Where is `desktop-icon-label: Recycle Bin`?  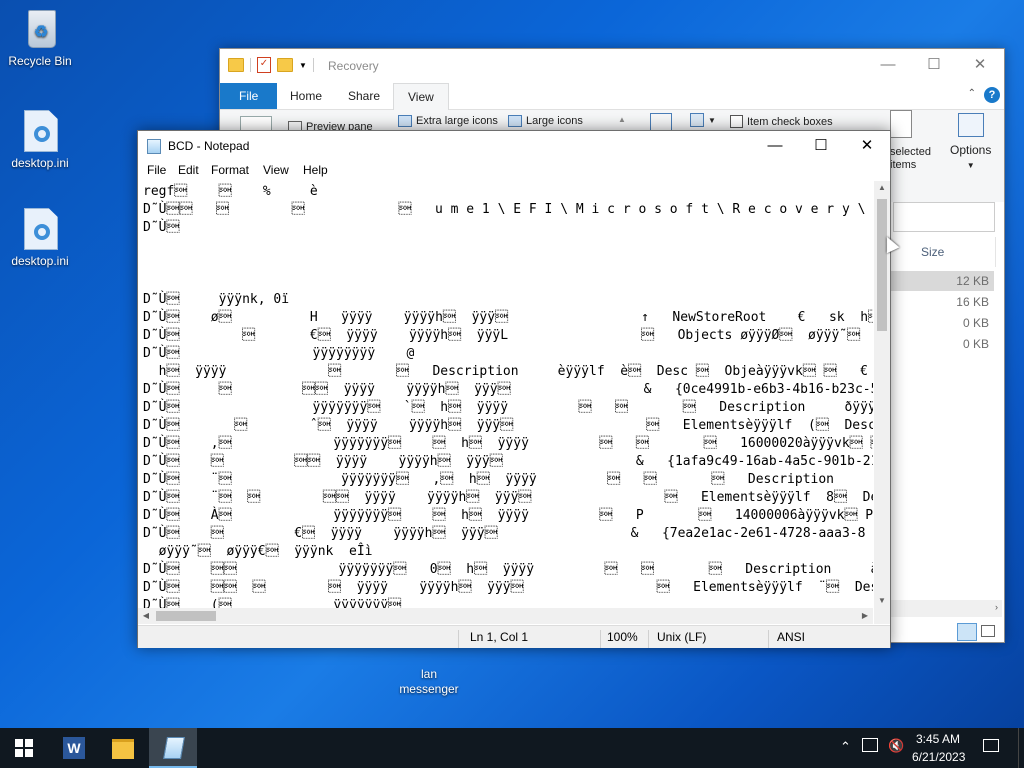
desktop-icon-label: Recycle Bin is located at coordinates (40, 61).